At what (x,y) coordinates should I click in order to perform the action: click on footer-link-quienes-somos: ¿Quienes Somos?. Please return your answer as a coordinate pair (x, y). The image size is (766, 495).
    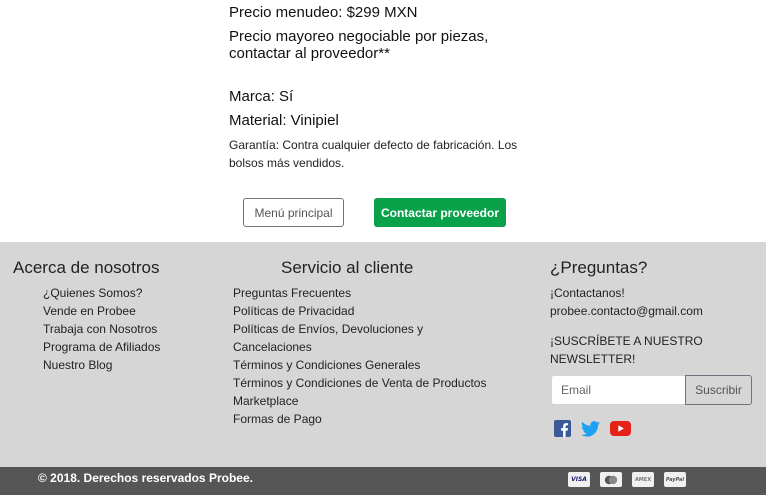
    Looking at the image, I should click on (101, 293).